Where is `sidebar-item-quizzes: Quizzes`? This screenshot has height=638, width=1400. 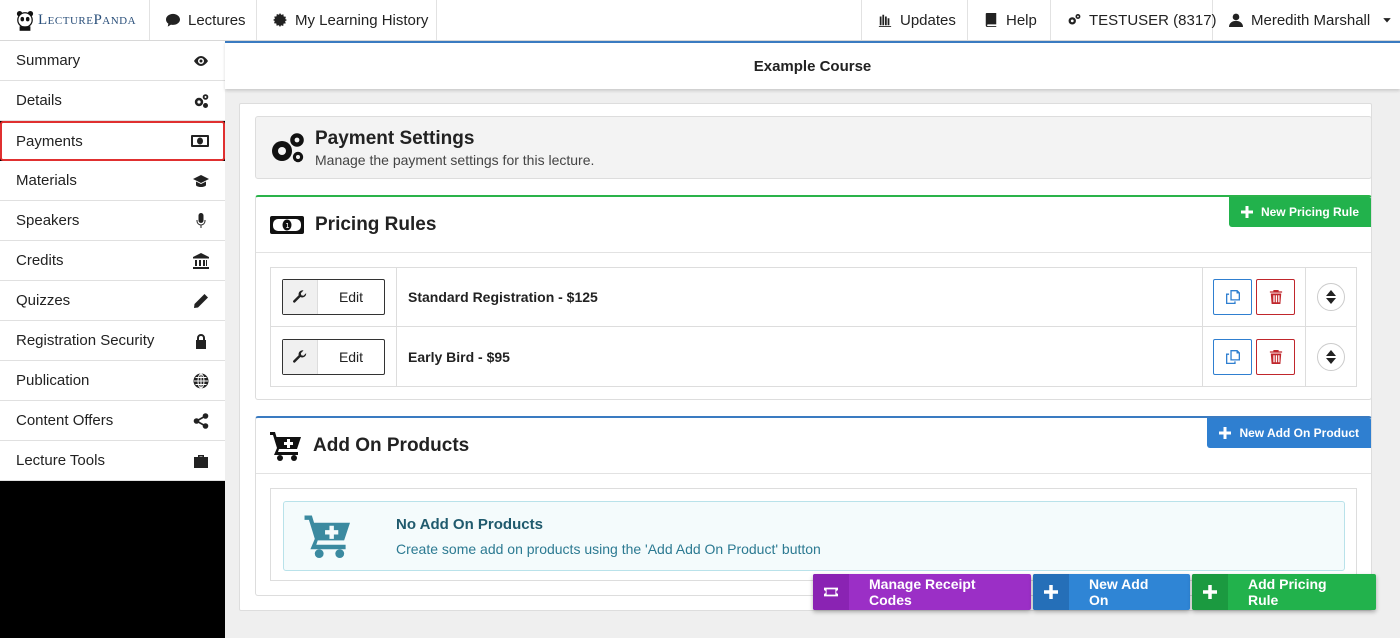 sidebar-item-quizzes: Quizzes is located at coordinates (112, 301).